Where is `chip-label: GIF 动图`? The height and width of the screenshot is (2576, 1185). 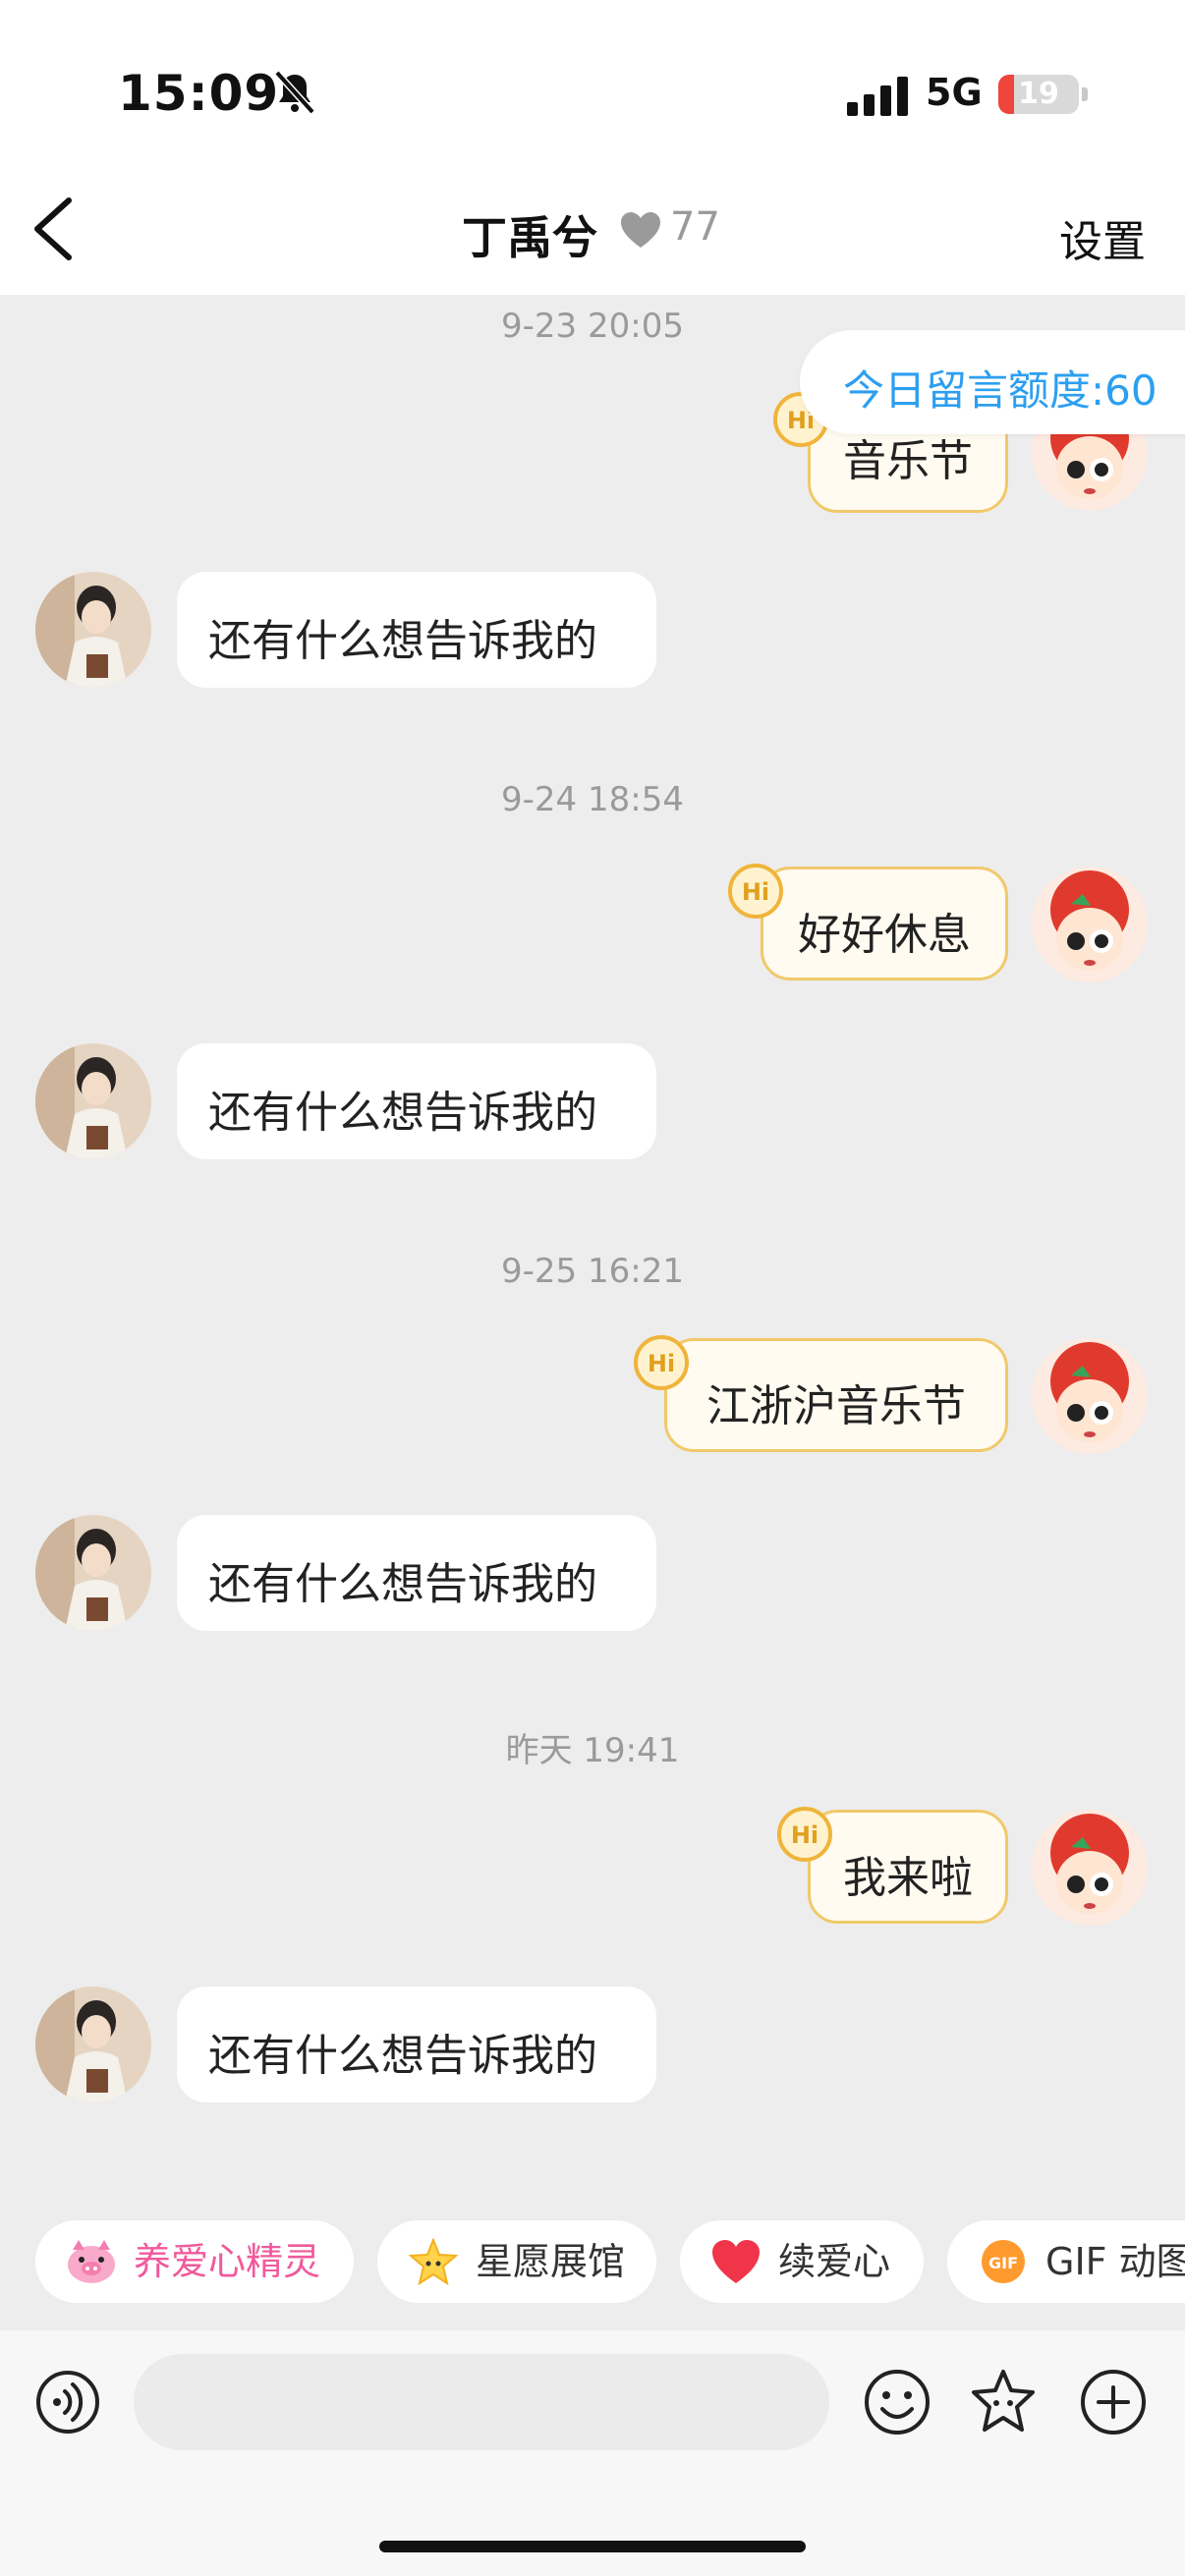 chip-label: GIF 动图 is located at coordinates (1115, 2261).